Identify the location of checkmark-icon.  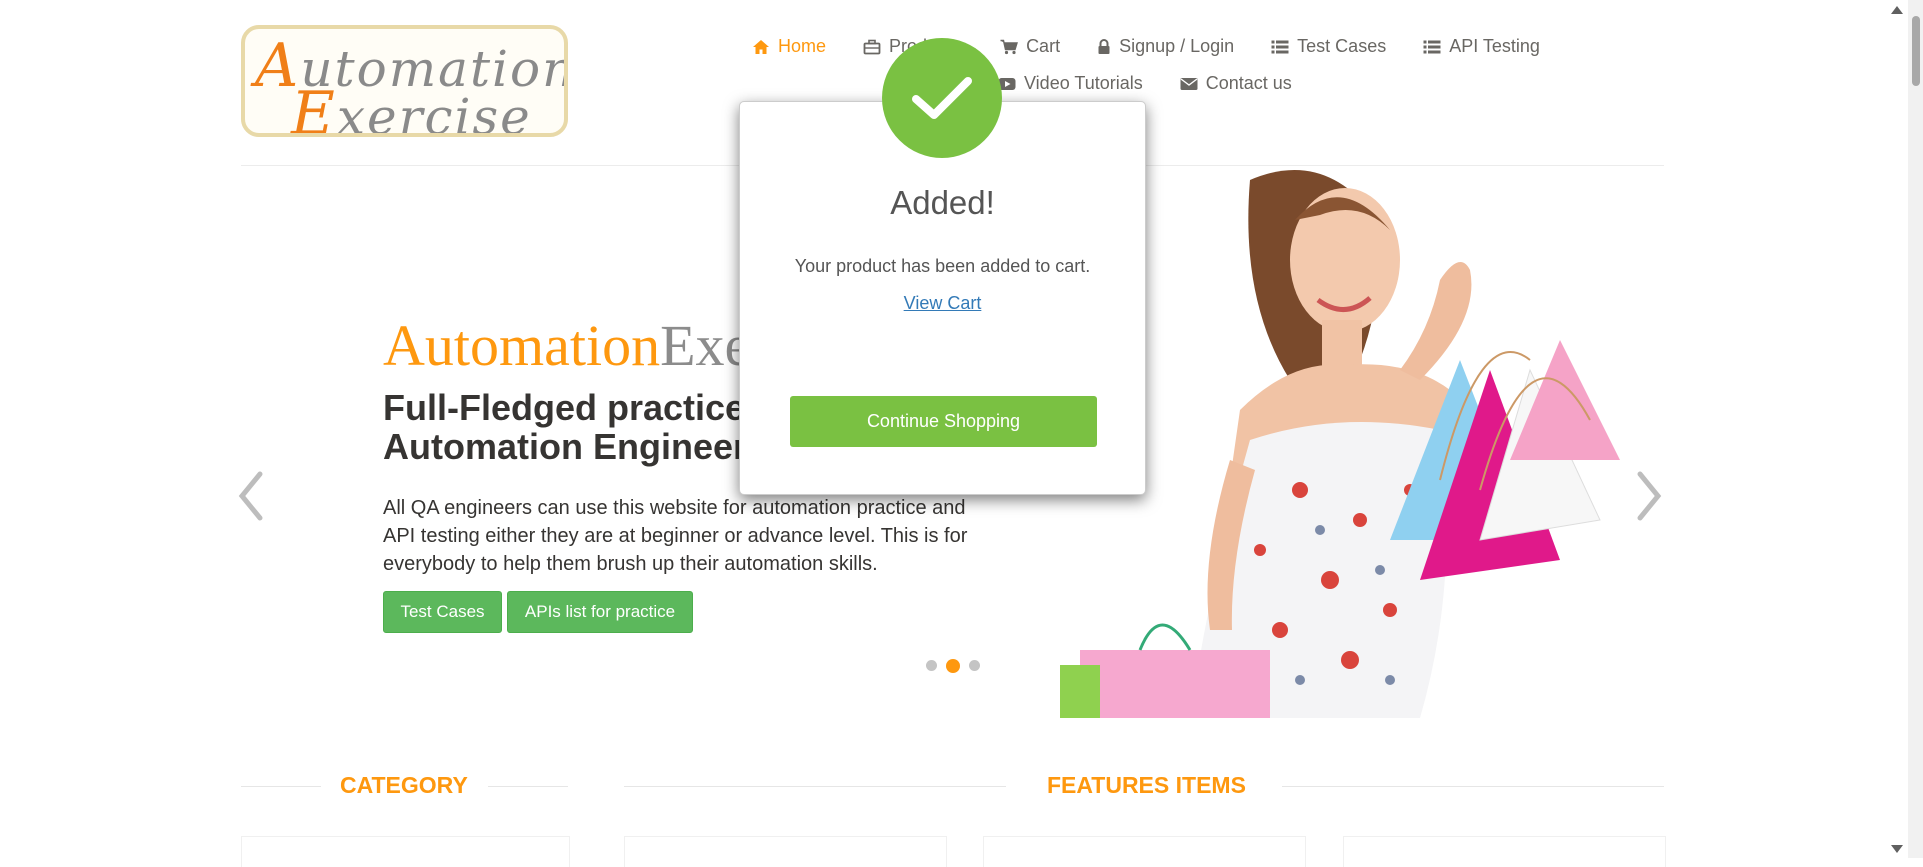
(942, 98).